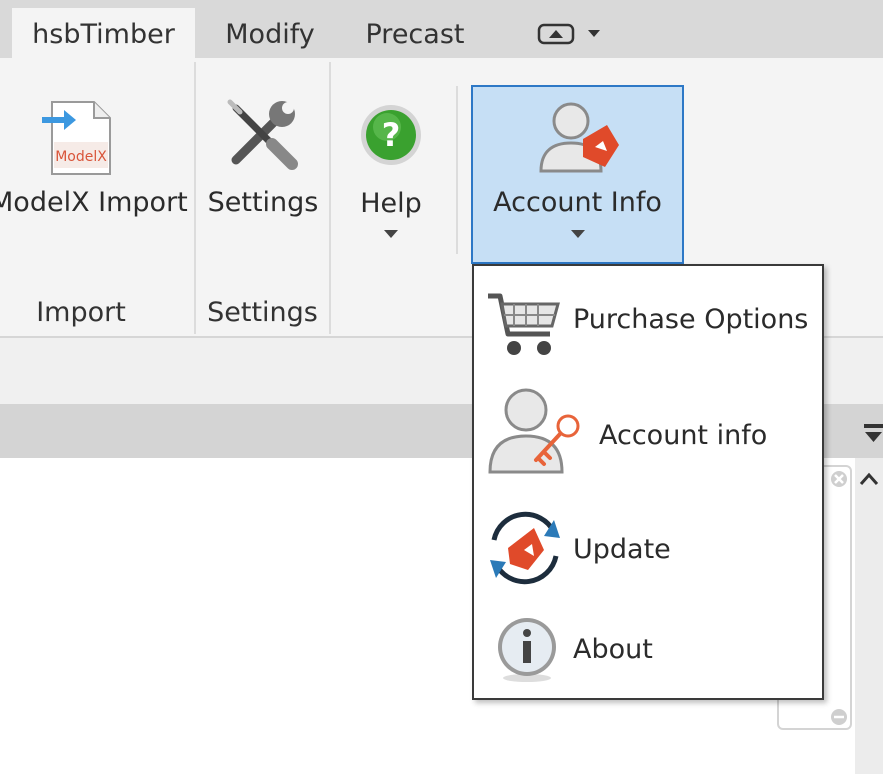  What do you see at coordinates (873, 435) in the screenshot?
I see `panel-menu-icon` at bounding box center [873, 435].